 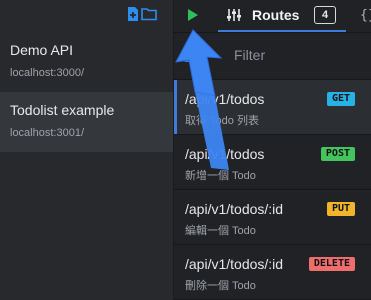 What do you see at coordinates (299, 55) in the screenshot?
I see `filter-input` at bounding box center [299, 55].